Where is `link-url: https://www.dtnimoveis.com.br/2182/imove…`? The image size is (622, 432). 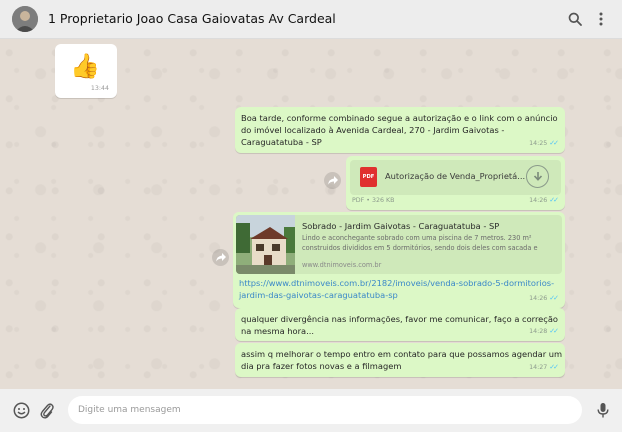 link-url: https://www.dtnimoveis.com.br/2182/imove… is located at coordinates (400, 289).